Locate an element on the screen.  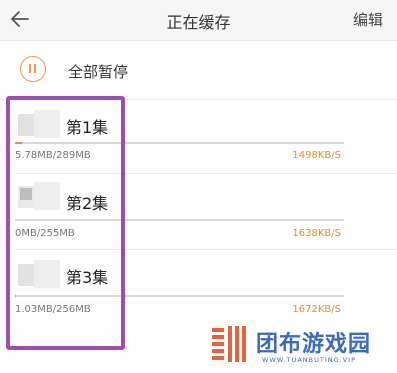
download-speed: 1498KB/S is located at coordinates (316, 155).